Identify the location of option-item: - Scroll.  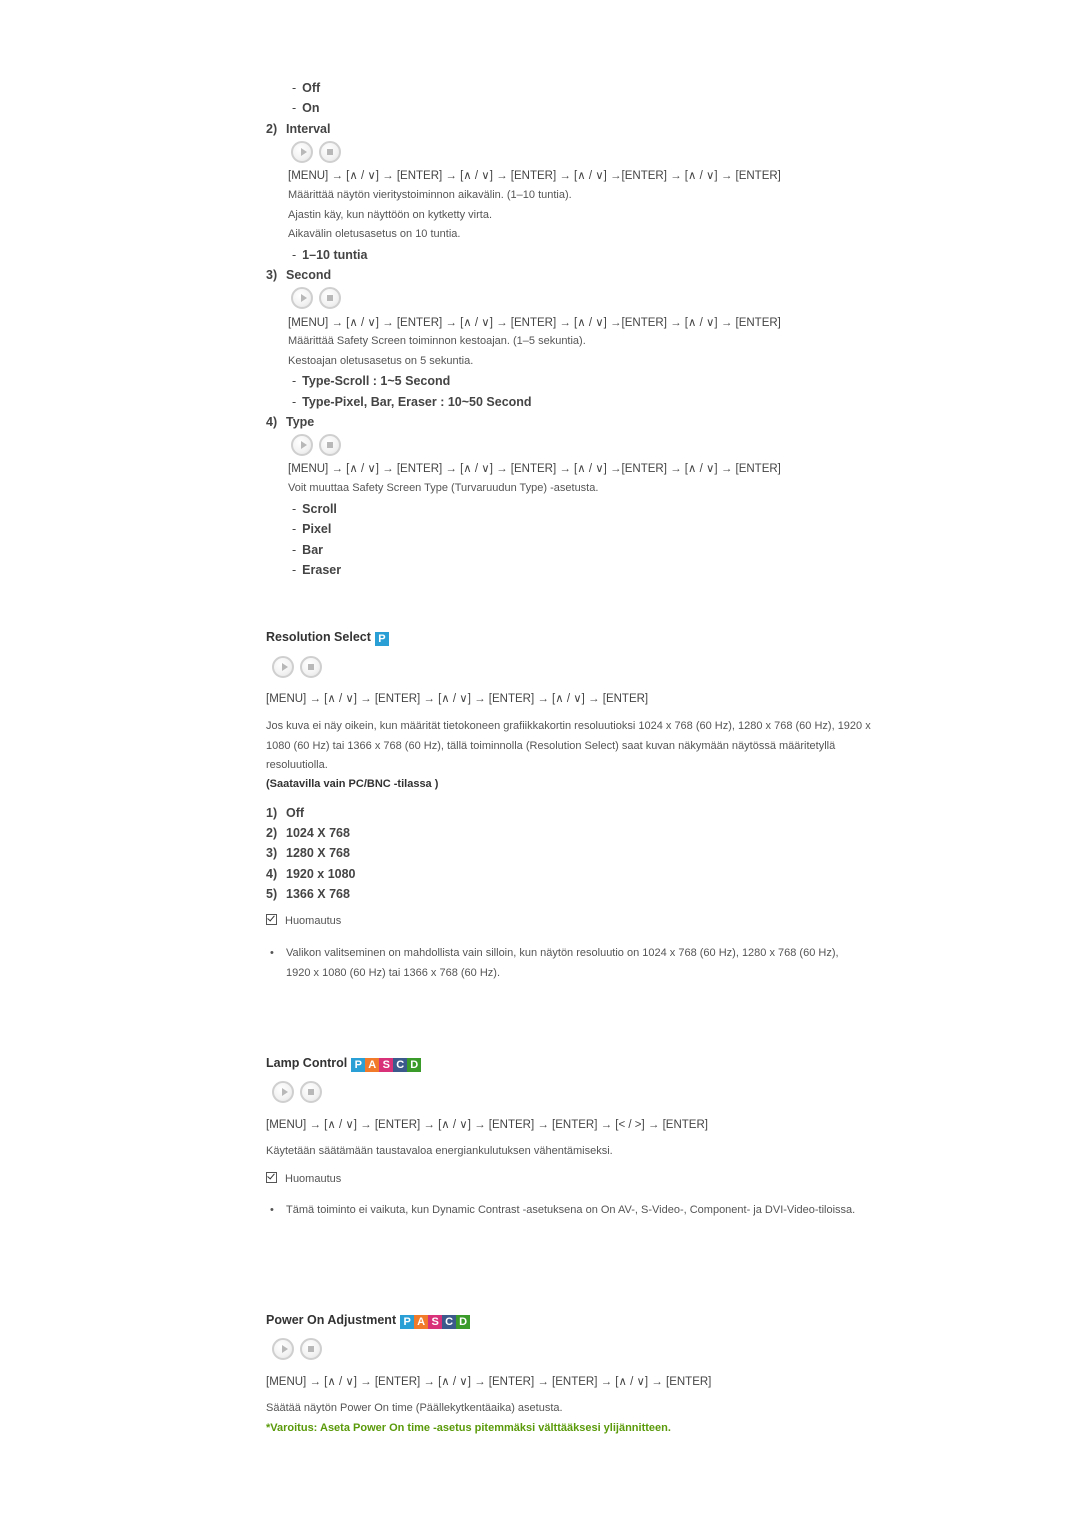
(314, 509).